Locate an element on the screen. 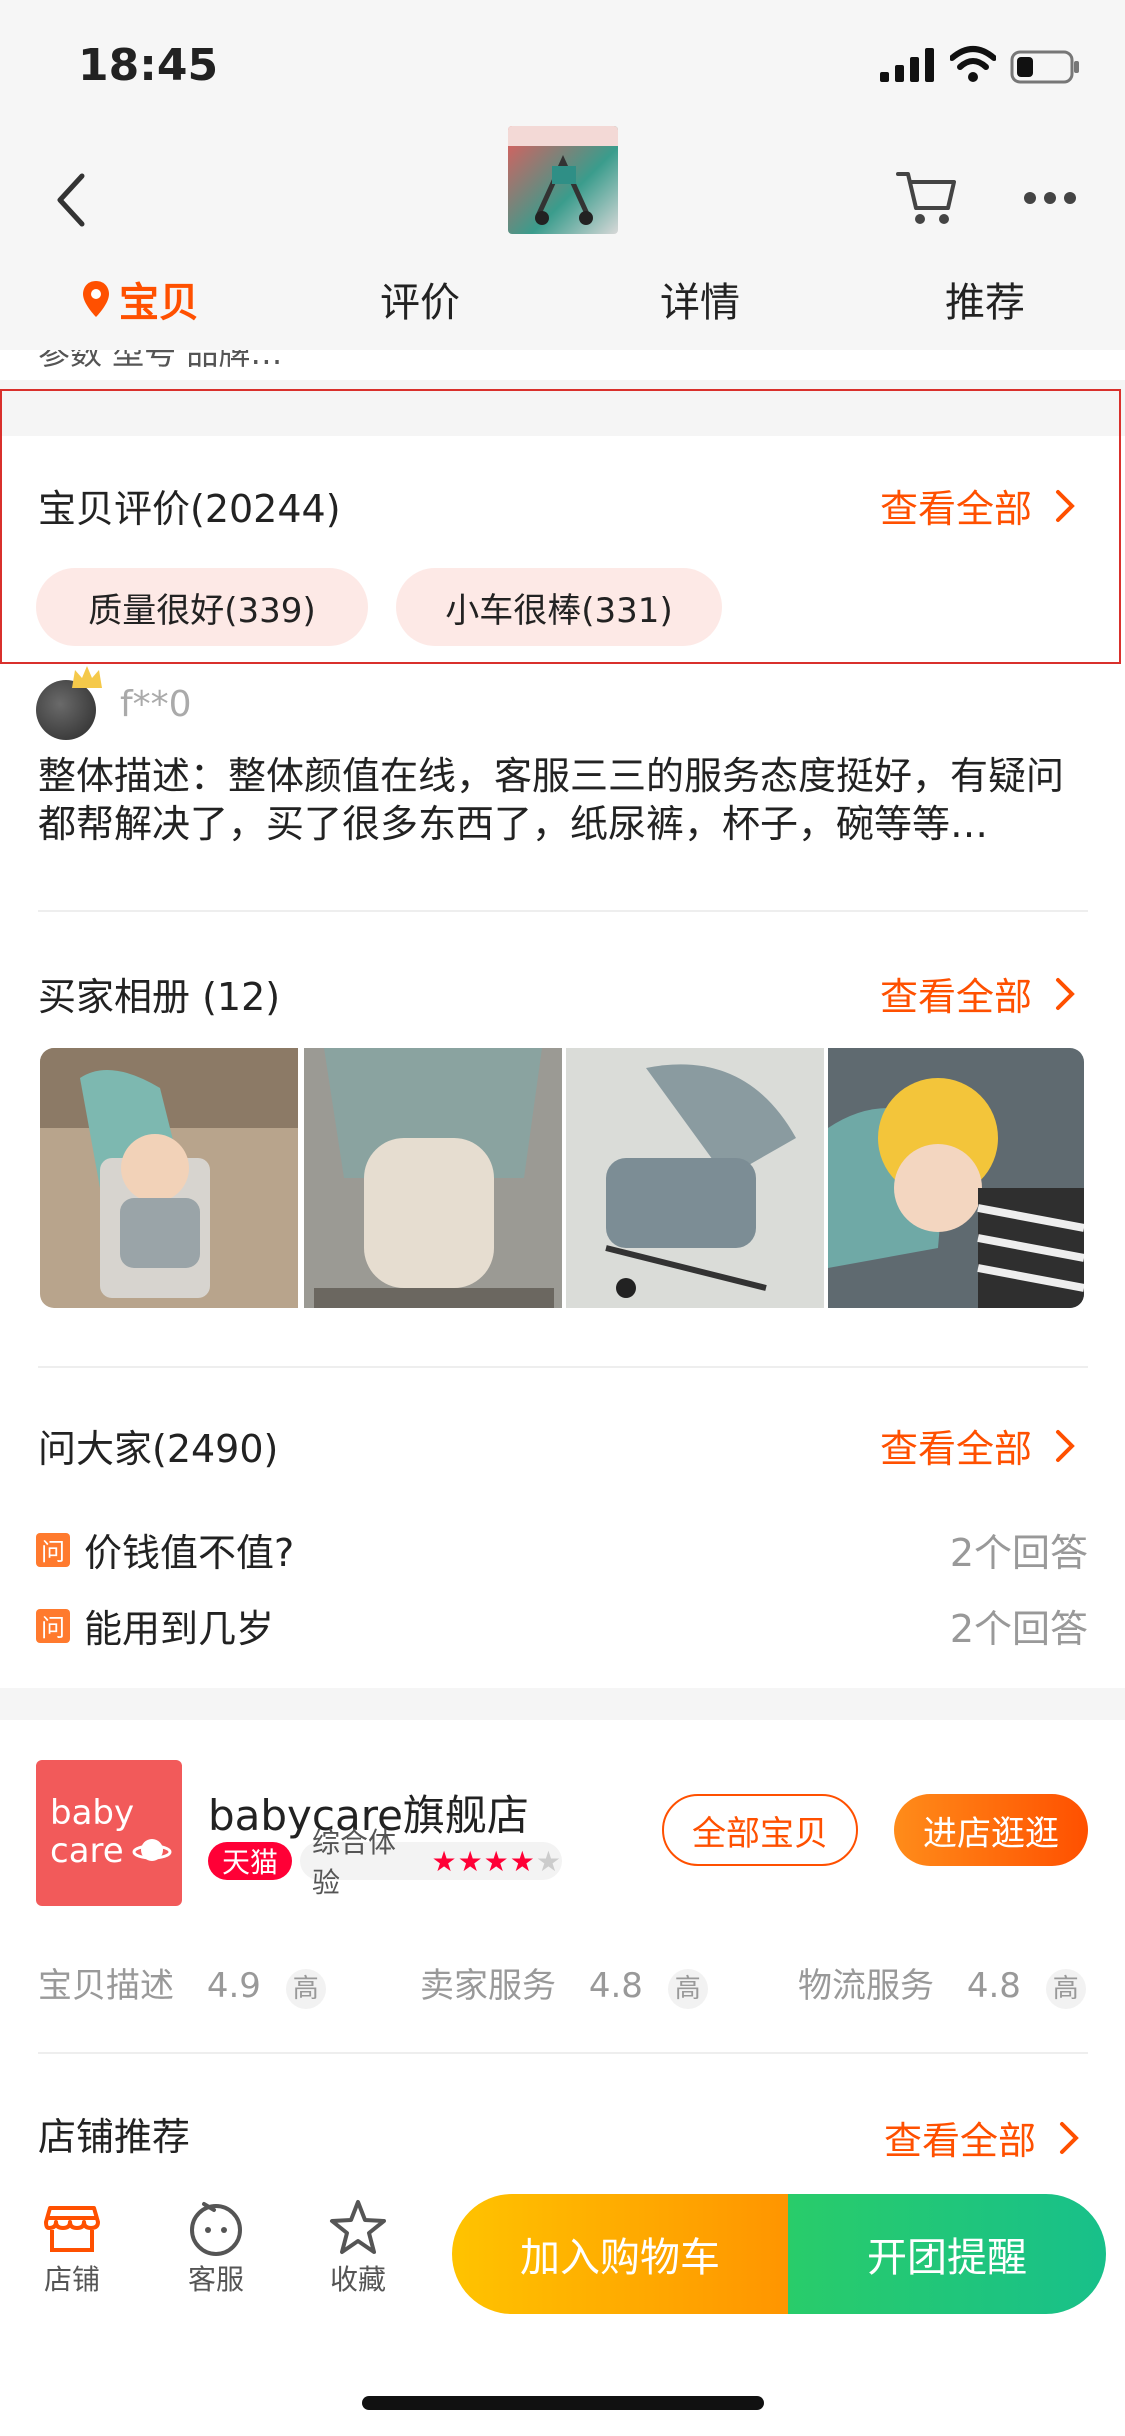  stroller-baby-photo is located at coordinates (169, 1178).